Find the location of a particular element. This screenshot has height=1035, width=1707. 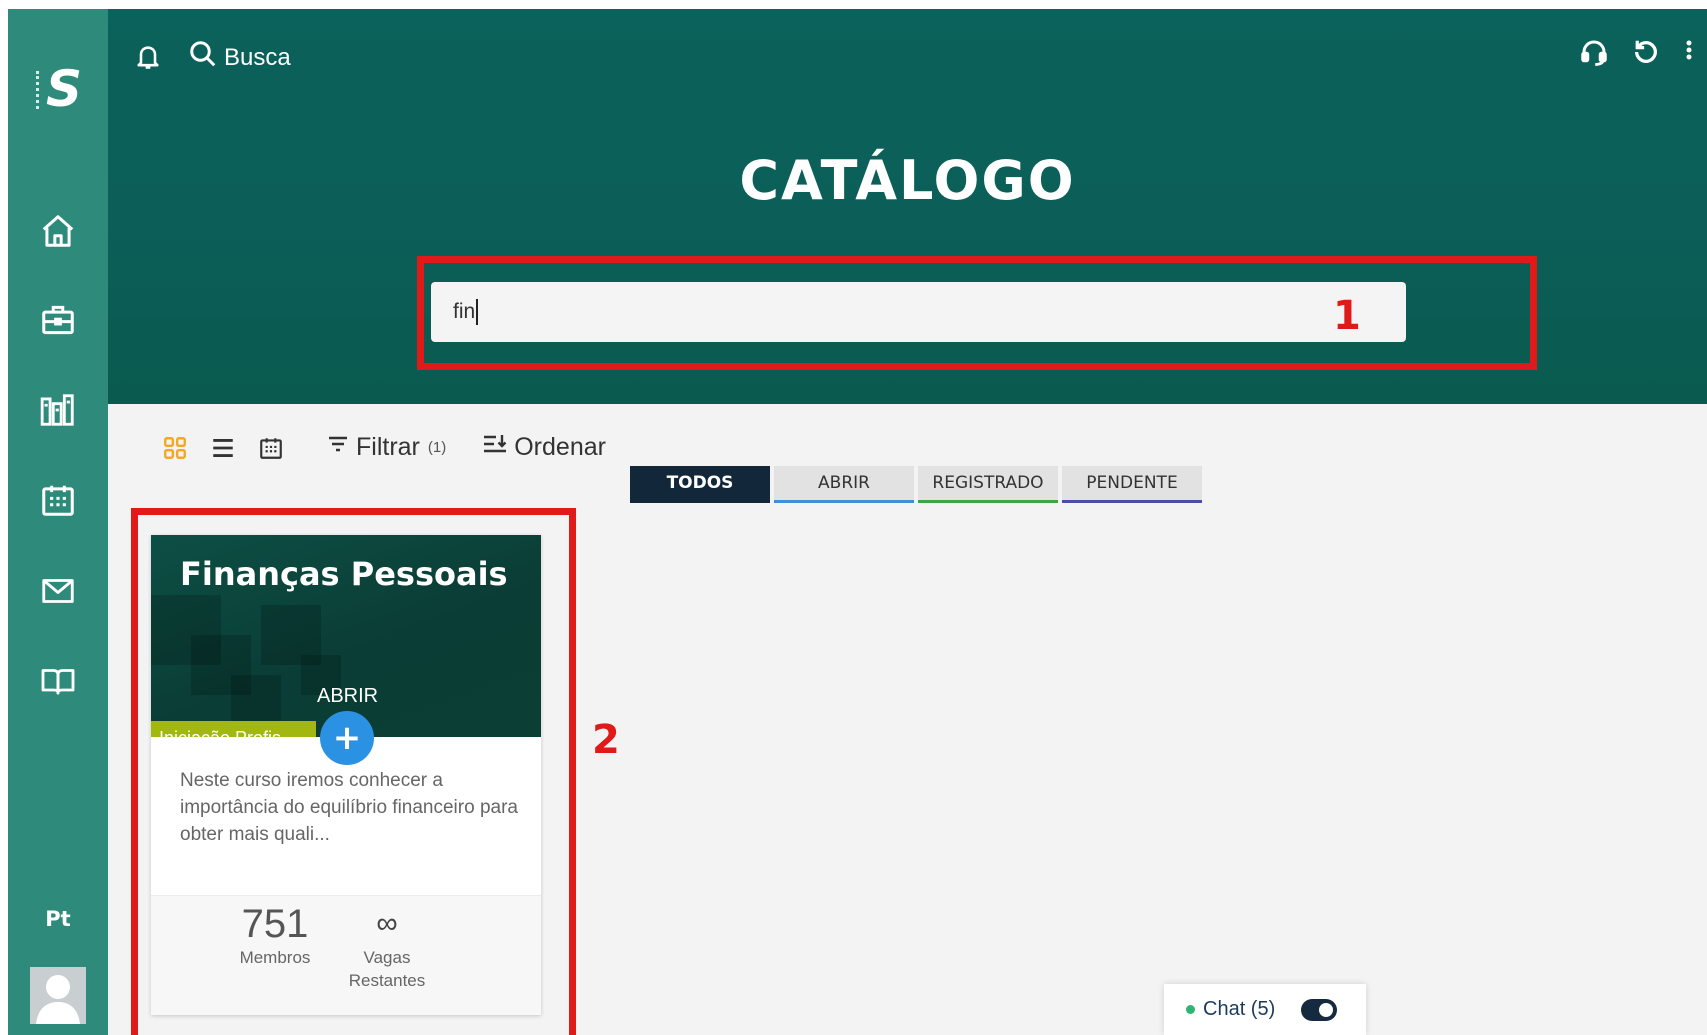

filter-button: Filtrar (1) is located at coordinates (386, 447).